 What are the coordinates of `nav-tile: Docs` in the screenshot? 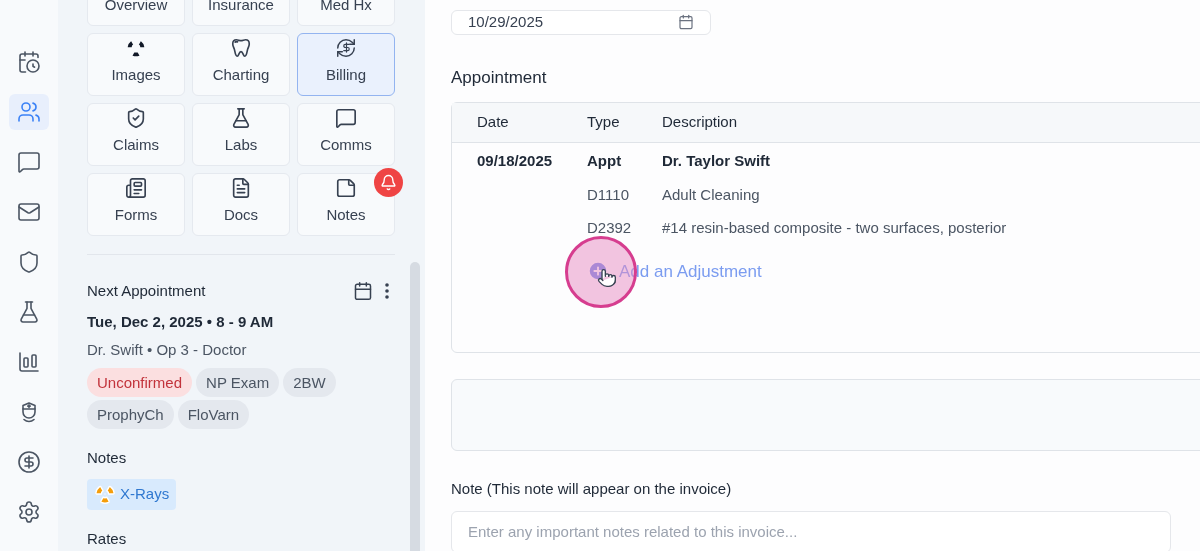 It's located at (241, 204).